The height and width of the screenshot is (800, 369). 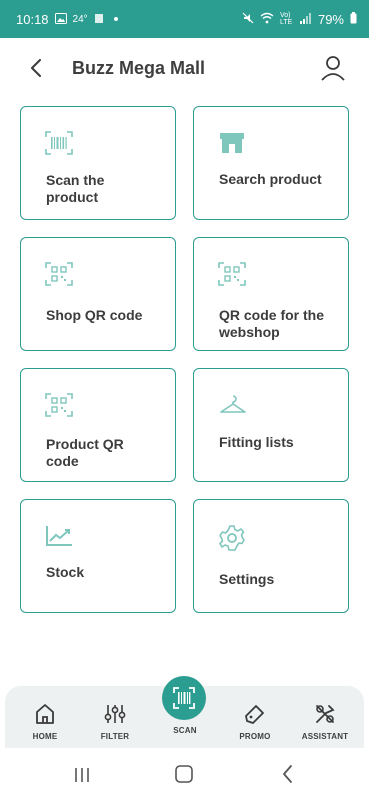 I want to click on tile-label: Shop QR code, so click(x=94, y=315).